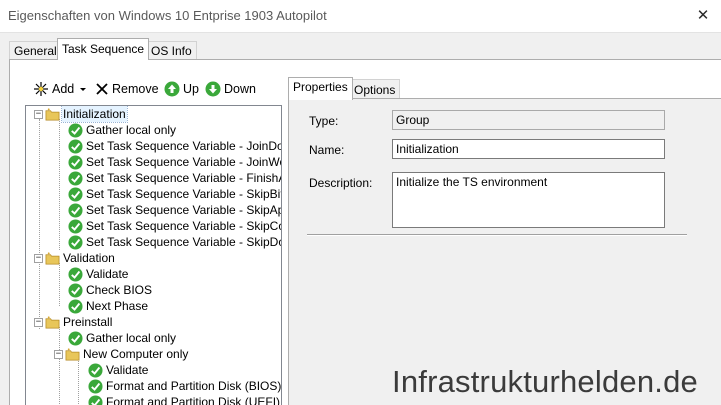 This screenshot has width=721, height=405. What do you see at coordinates (102, 88) in the screenshot?
I see `x-icon` at bounding box center [102, 88].